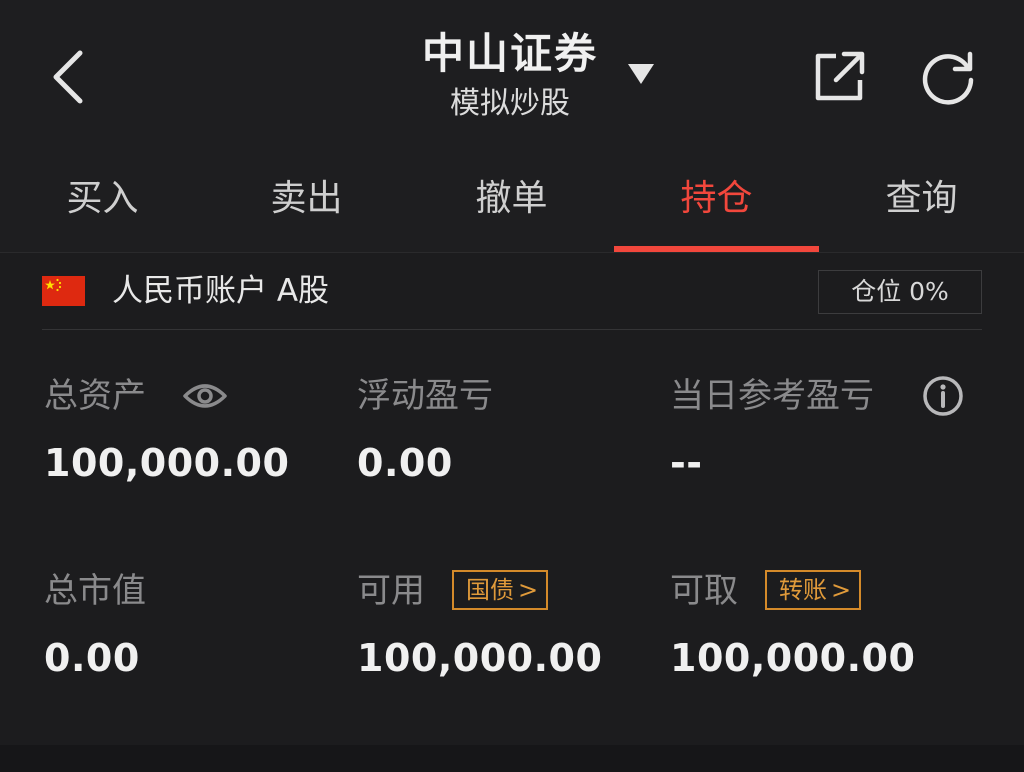  I want to click on refresh-button, so click(948, 78).